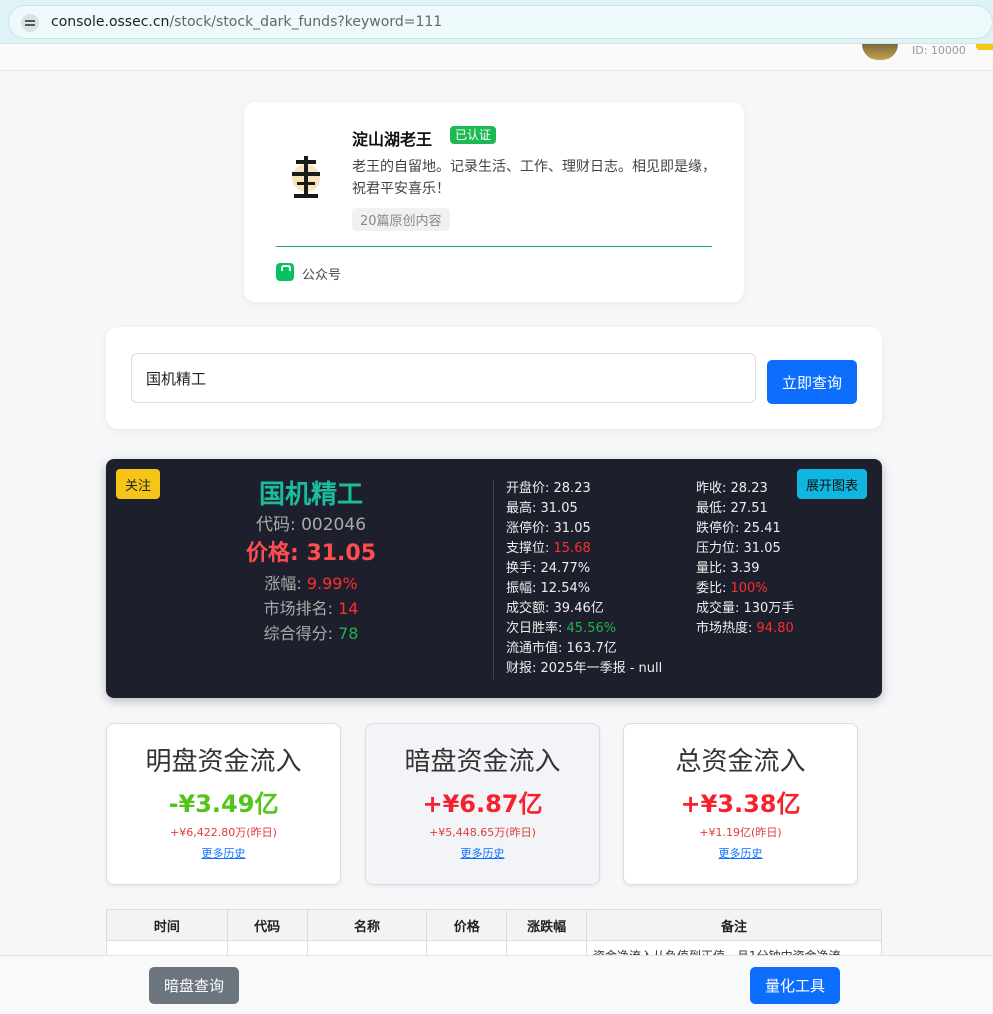 The width and height of the screenshot is (993, 1014). Describe the element at coordinates (443, 378) in the screenshot. I see `stock-search-input` at that location.